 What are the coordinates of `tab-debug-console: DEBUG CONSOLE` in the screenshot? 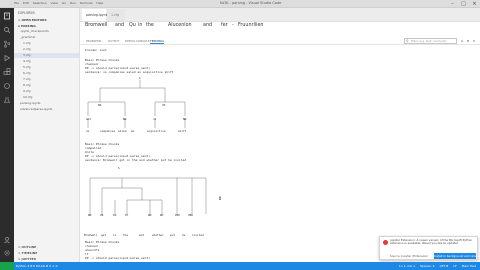 It's located at (137, 41).